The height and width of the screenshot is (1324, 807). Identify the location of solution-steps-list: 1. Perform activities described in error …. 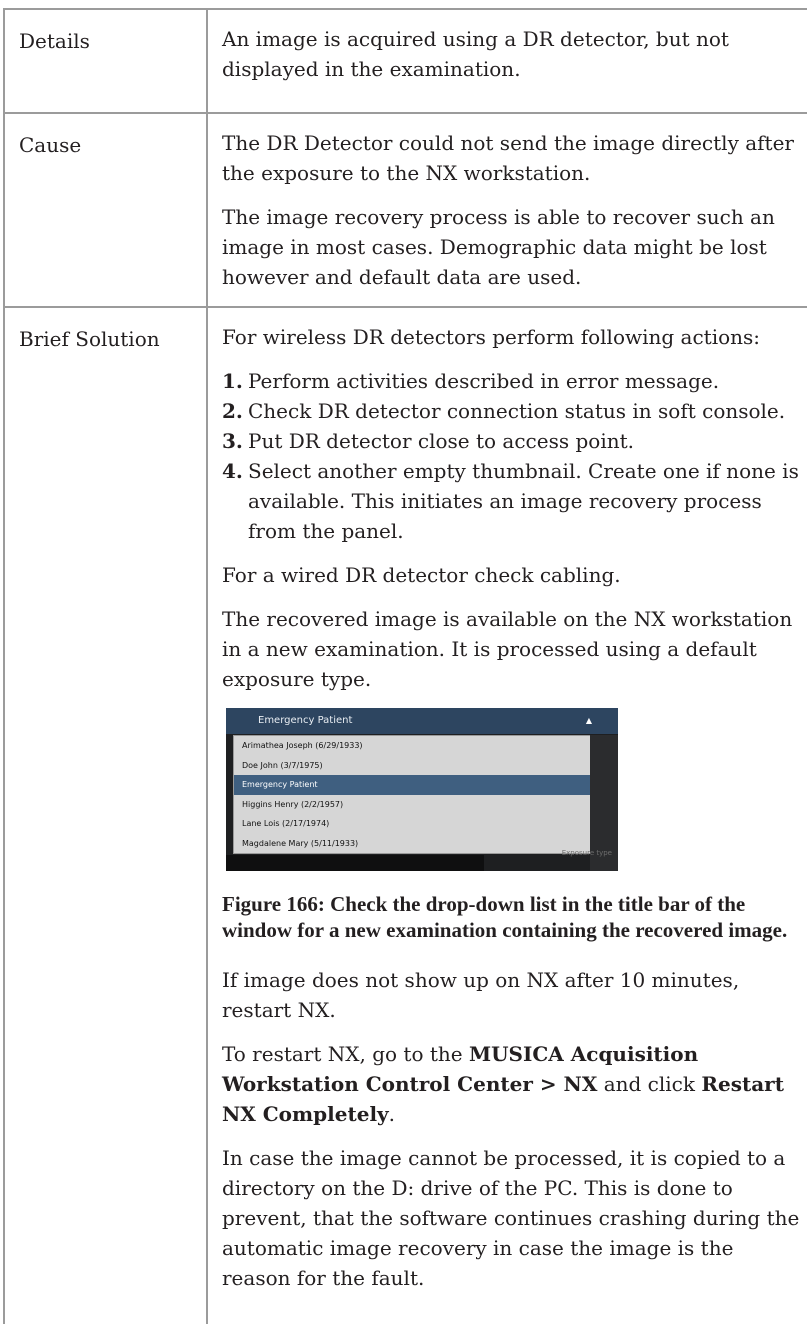
(514, 456).